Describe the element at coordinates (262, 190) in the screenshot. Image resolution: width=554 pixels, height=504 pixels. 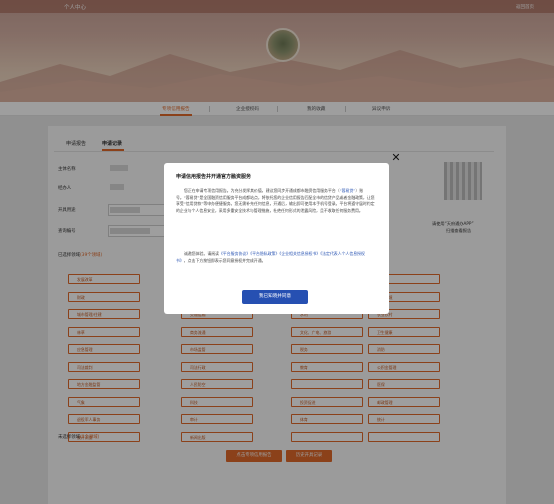
I see `dialog-text: 您正在申请专项信用报告。为充分发挥其价值，建议您同步开通成都市融资信用服务平台（` at that location.